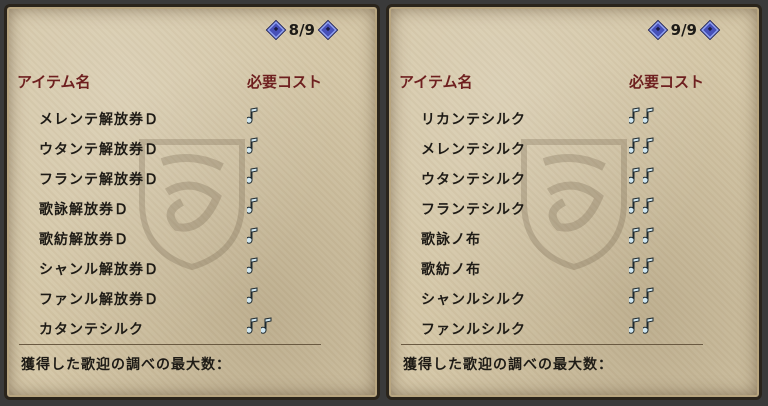  What do you see at coordinates (574, 150) in the screenshot?
I see `list-item: メレンテシルク` at bounding box center [574, 150].